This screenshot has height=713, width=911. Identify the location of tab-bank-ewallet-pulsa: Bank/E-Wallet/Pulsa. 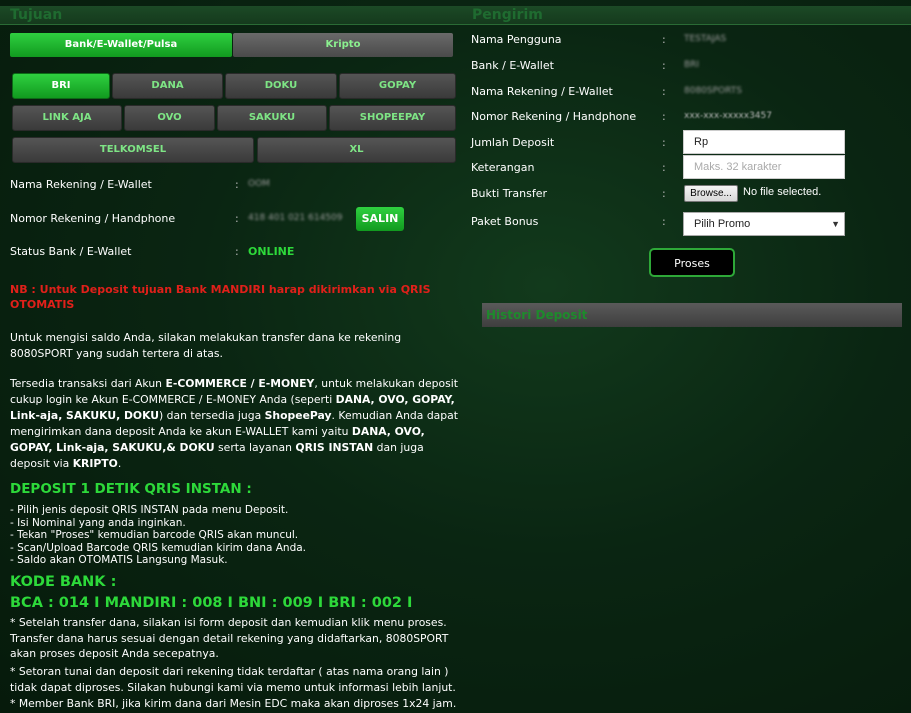
(121, 45).